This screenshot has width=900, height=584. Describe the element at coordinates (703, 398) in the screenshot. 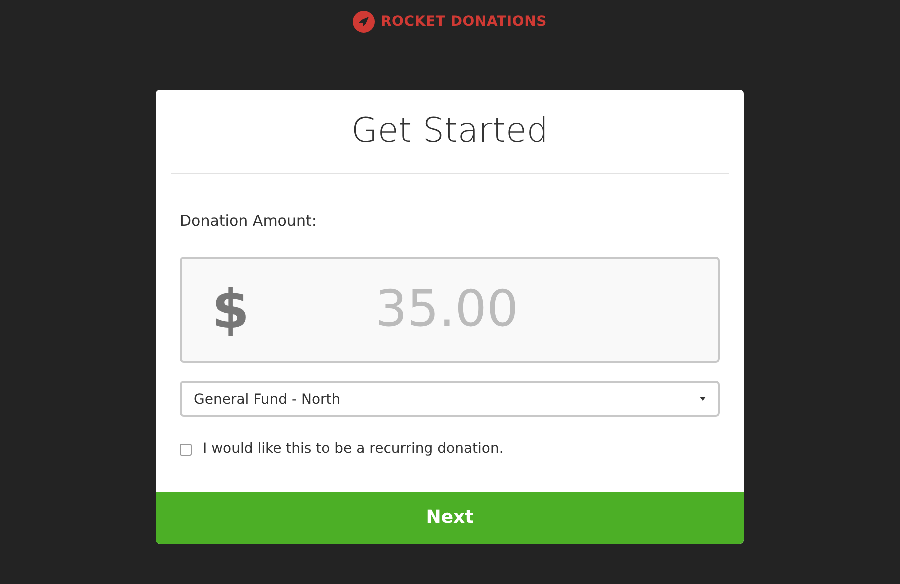

I see `caret-icon` at that location.